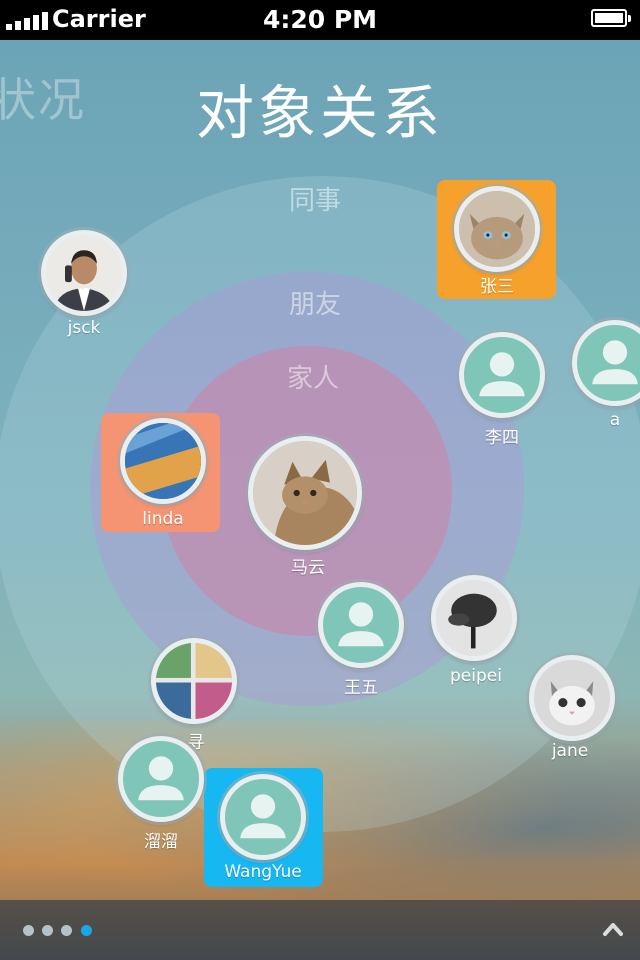 The height and width of the screenshot is (960, 640). What do you see at coordinates (314, 305) in the screenshot?
I see `ring-label-friend: 朋友` at bounding box center [314, 305].